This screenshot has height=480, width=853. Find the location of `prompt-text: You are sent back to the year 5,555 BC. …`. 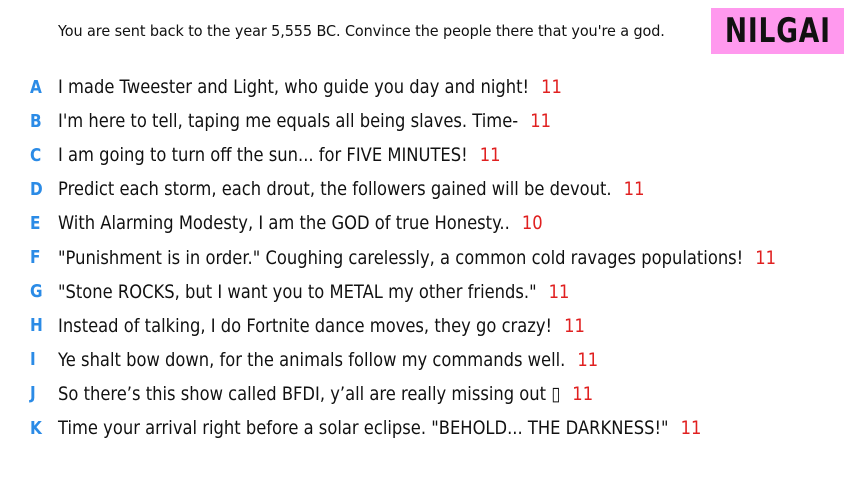

prompt-text: You are sent back to the year 5,555 BC. … is located at coordinates (361, 31).